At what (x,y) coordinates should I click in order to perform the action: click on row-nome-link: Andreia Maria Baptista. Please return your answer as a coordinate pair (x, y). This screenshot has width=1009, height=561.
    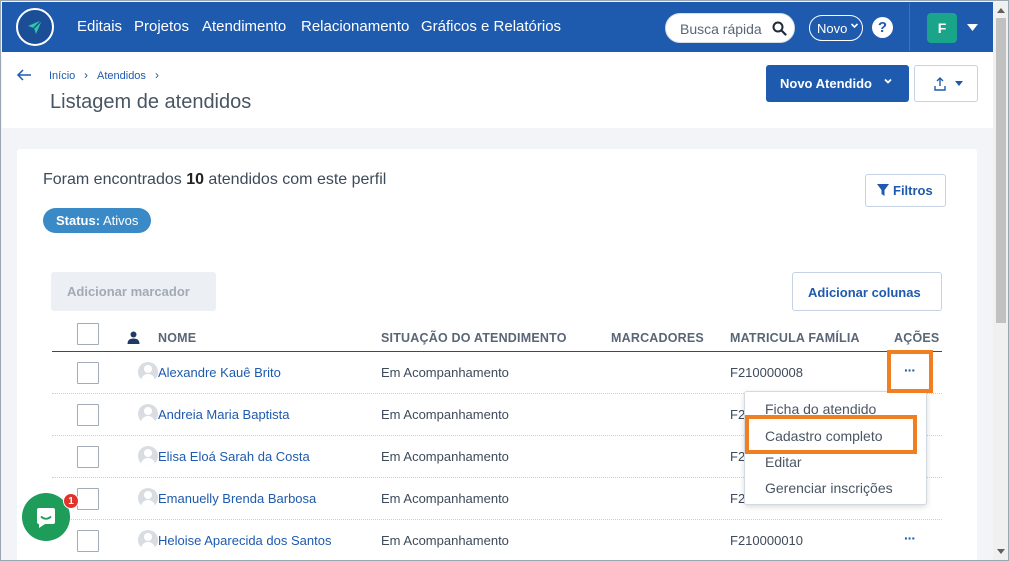
    Looking at the image, I should click on (224, 414).